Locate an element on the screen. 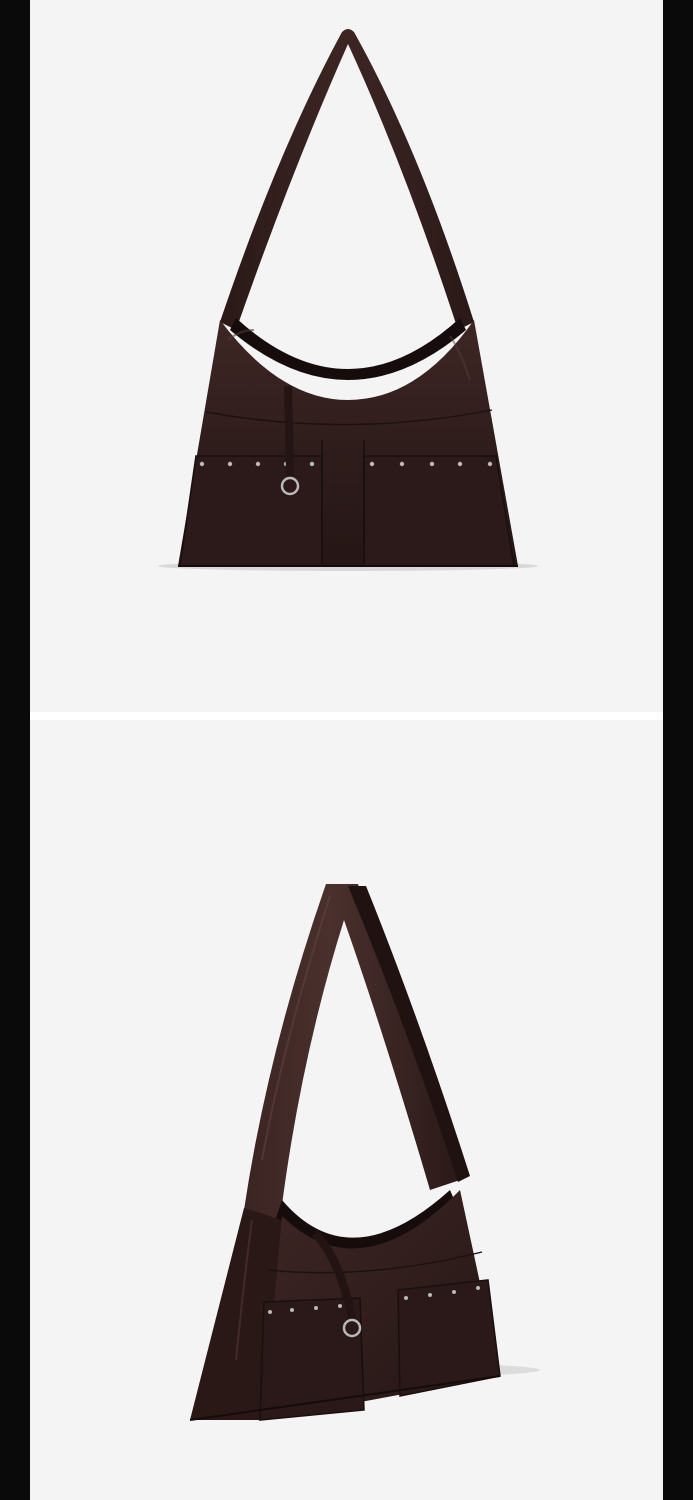  right-pocket is located at coordinates (439, 511).